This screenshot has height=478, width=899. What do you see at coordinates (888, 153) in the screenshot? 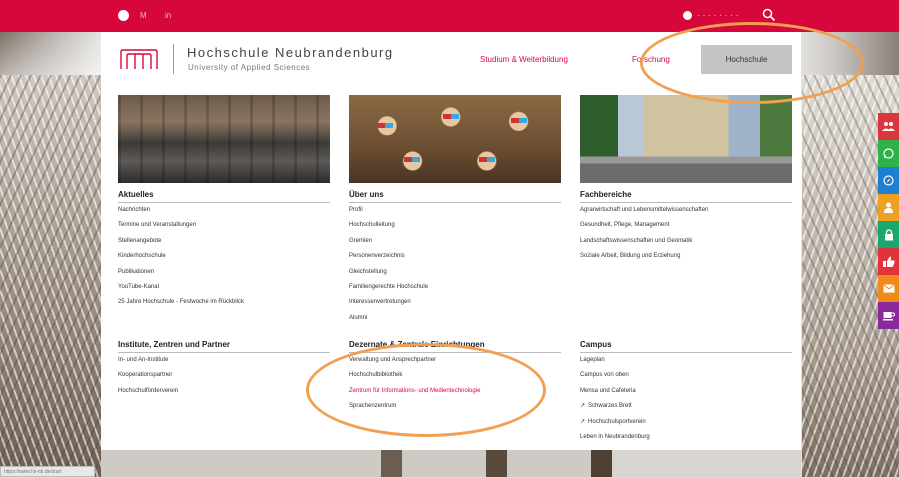
I see `whatsapp-icon` at bounding box center [888, 153].